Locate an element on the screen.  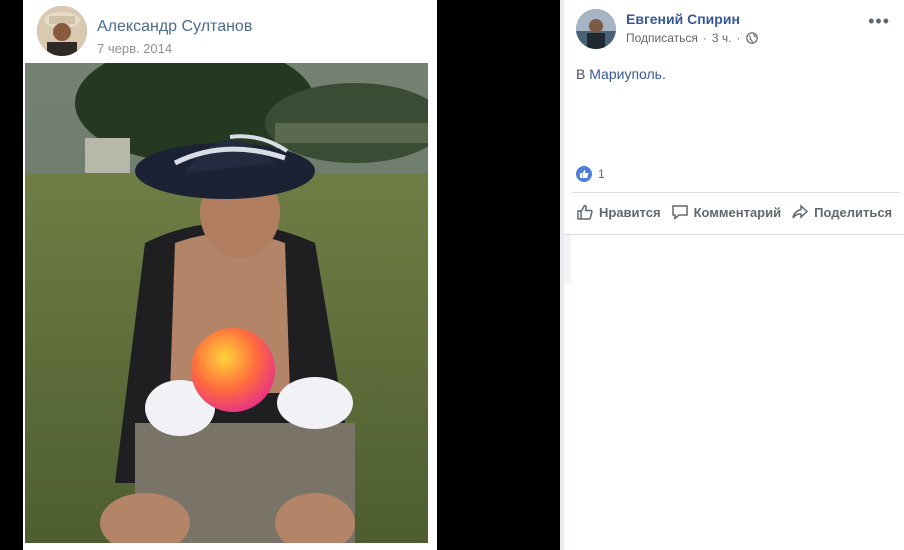
post-meta: Подписаться · 3 ч. · is located at coordinates (692, 38).